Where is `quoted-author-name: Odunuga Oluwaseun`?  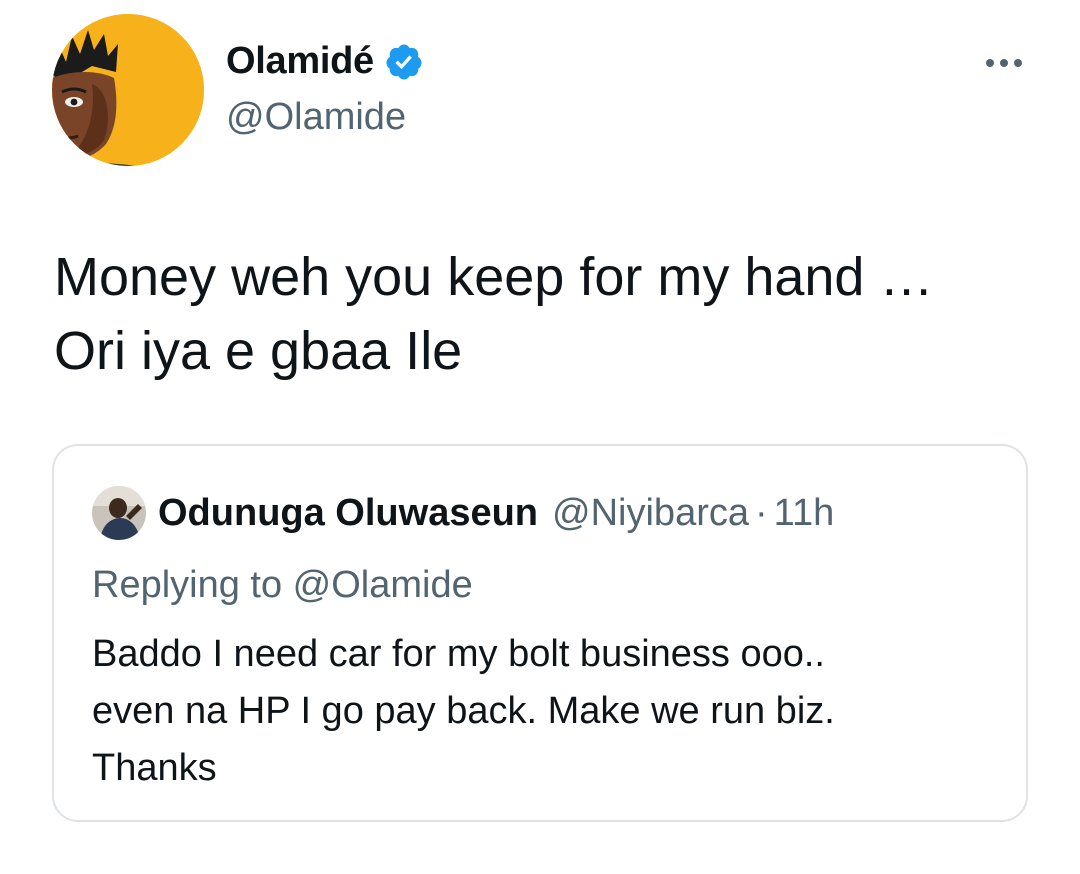 quoted-author-name: Odunuga Oluwaseun is located at coordinates (348, 513).